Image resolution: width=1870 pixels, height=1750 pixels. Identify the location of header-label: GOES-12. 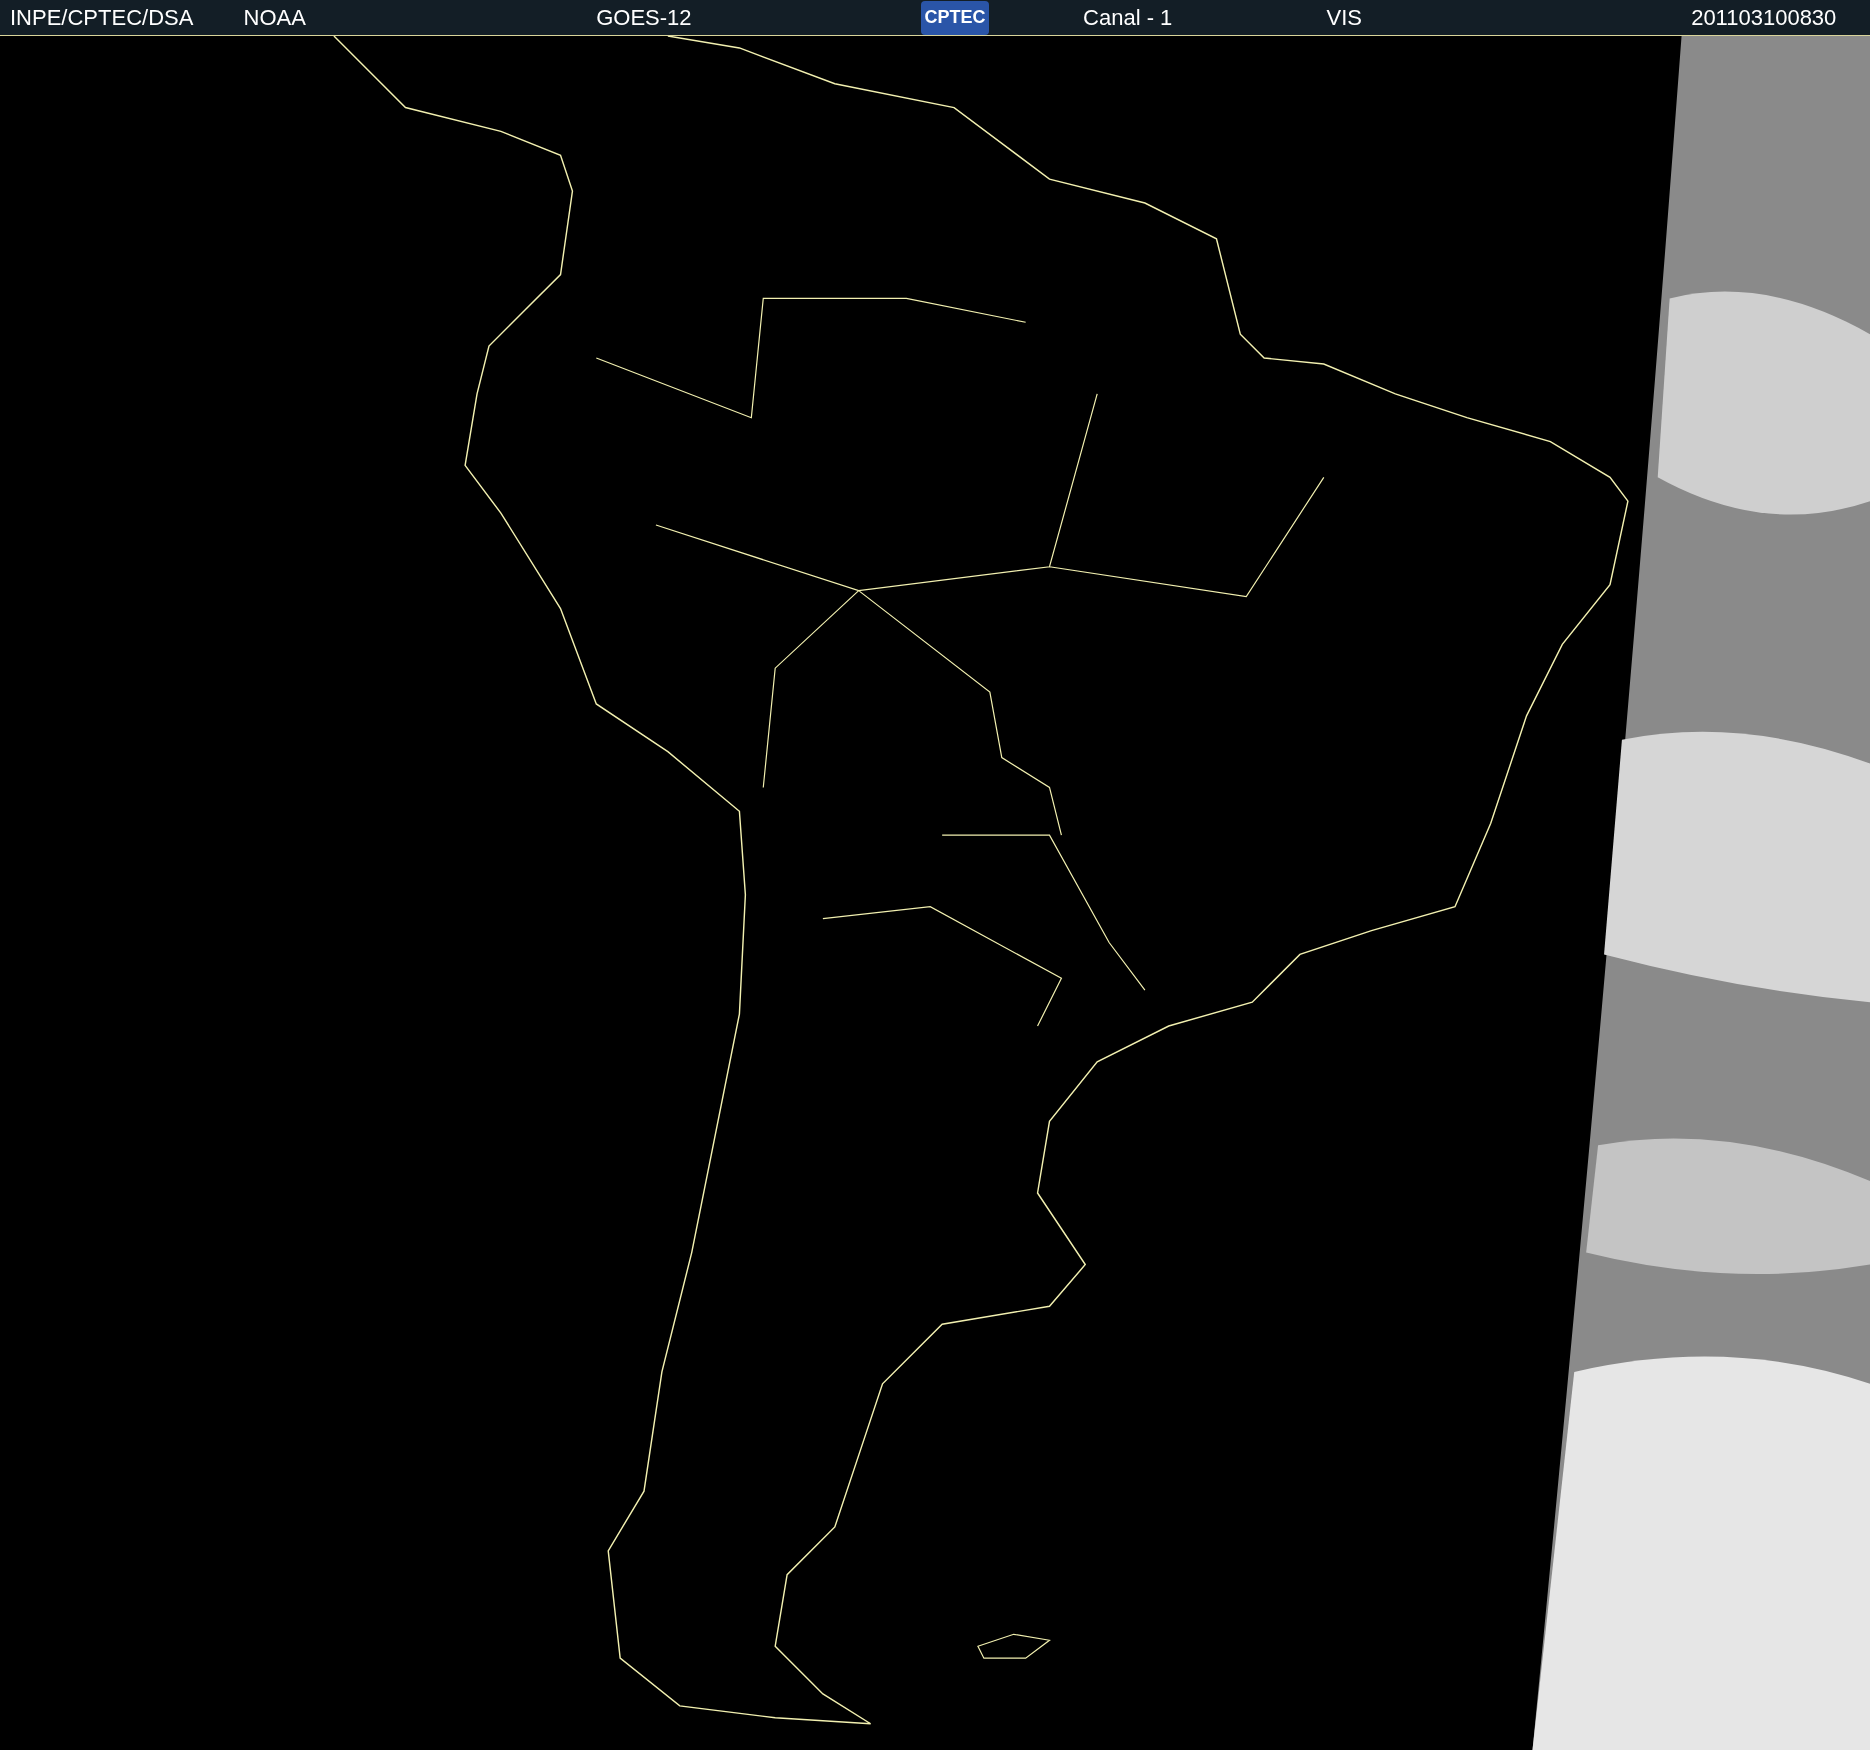
(644, 18).